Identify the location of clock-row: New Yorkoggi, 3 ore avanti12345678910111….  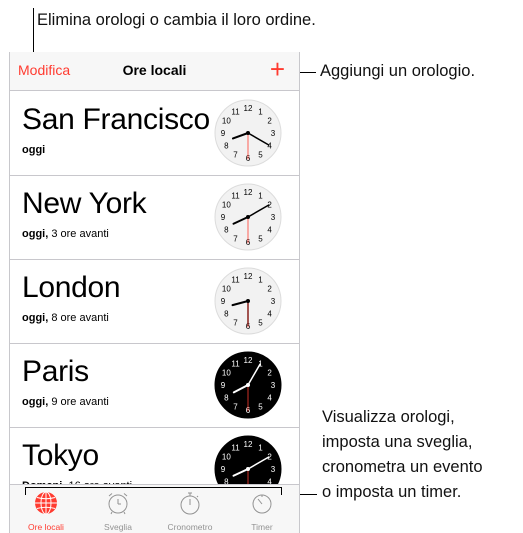
(154, 217).